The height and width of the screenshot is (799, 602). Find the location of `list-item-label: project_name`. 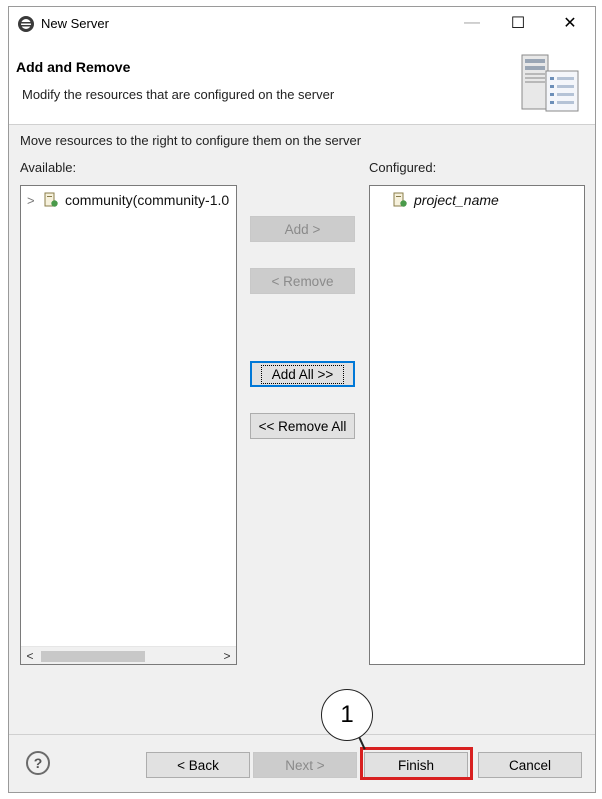

list-item-label: project_name is located at coordinates (456, 200).